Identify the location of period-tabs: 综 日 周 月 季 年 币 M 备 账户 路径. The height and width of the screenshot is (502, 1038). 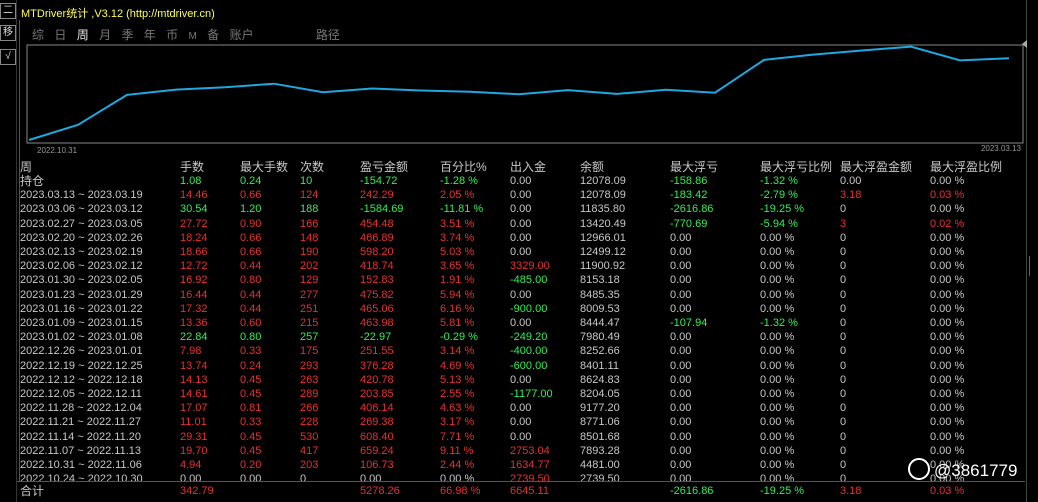
(189, 34).